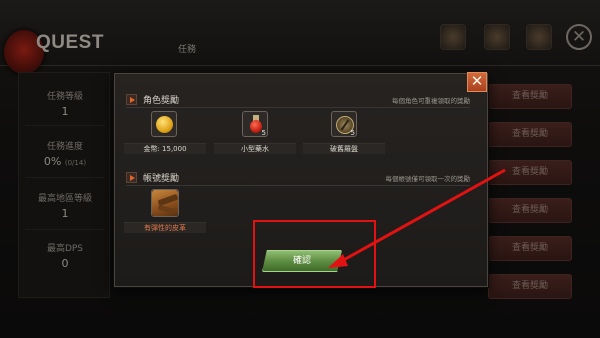 This screenshot has width=600, height=338. Describe the element at coordinates (64, 147) in the screenshot. I see `stat-label-quest-progress: 任務進度` at that location.